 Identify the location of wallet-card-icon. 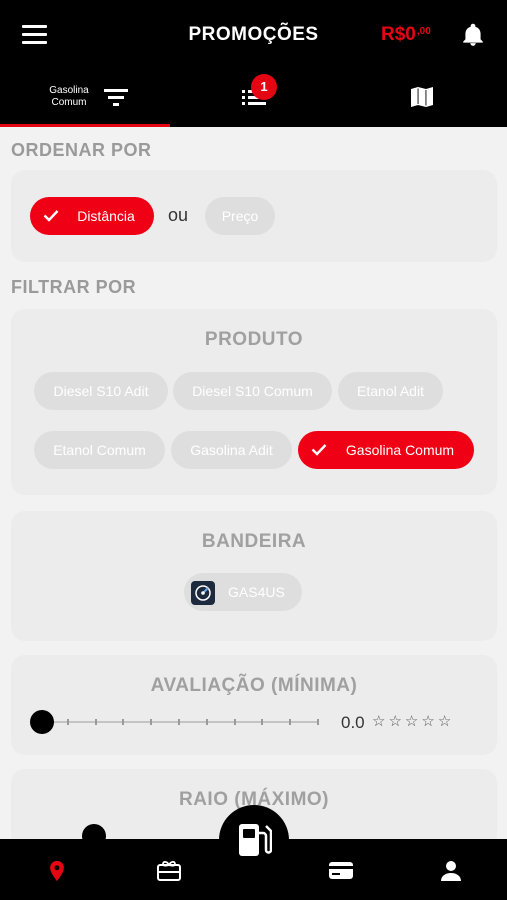
(341, 870).